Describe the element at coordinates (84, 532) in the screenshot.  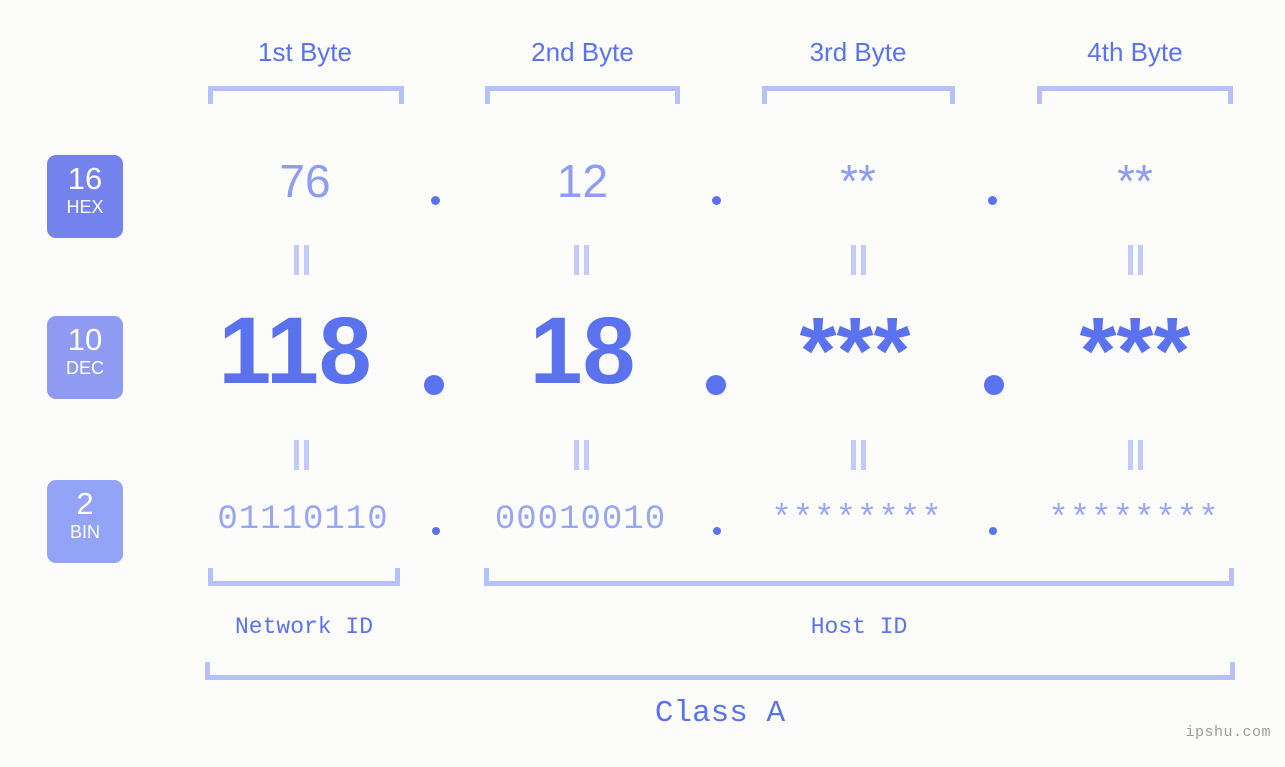
I see `radix-badge-bin-name: BIN` at that location.